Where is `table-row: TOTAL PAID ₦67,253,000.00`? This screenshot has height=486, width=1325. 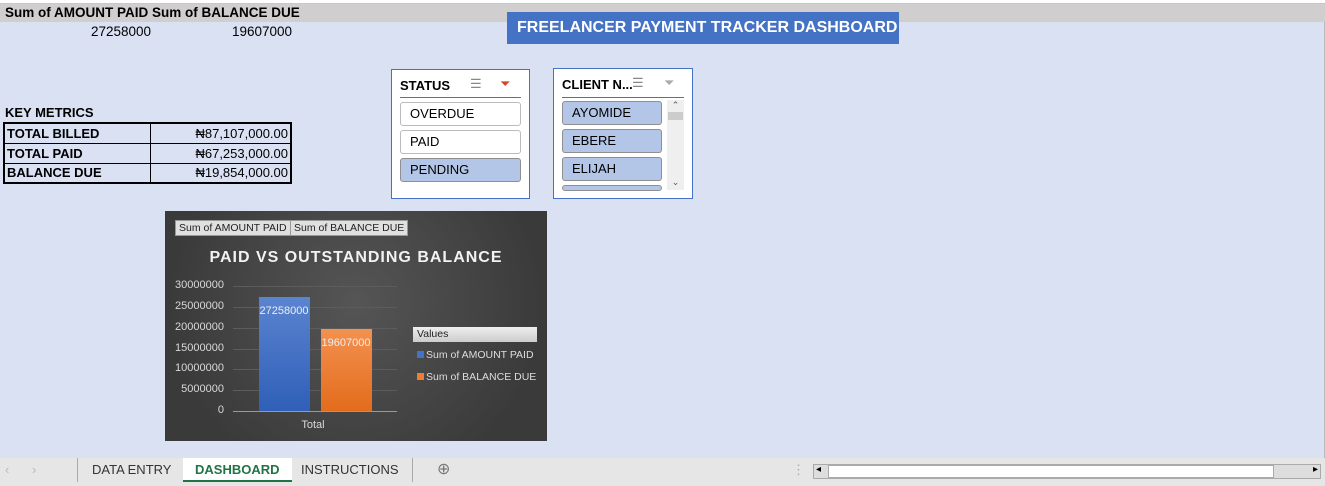
table-row: TOTAL PAID ₦67,253,000.00 is located at coordinates (147, 153).